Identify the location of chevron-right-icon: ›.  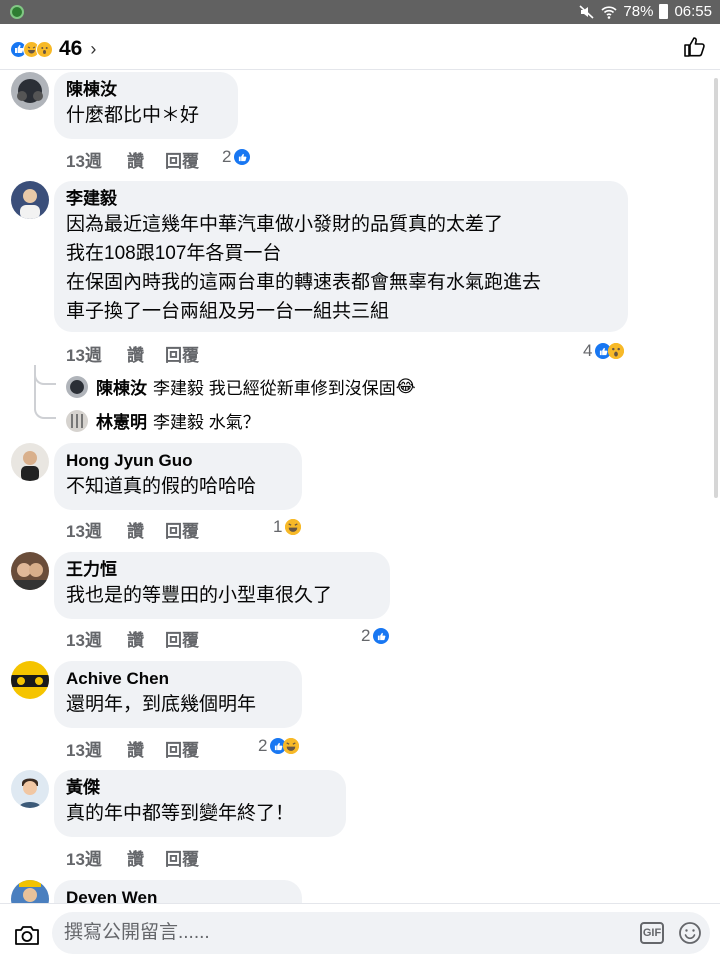
(93, 48).